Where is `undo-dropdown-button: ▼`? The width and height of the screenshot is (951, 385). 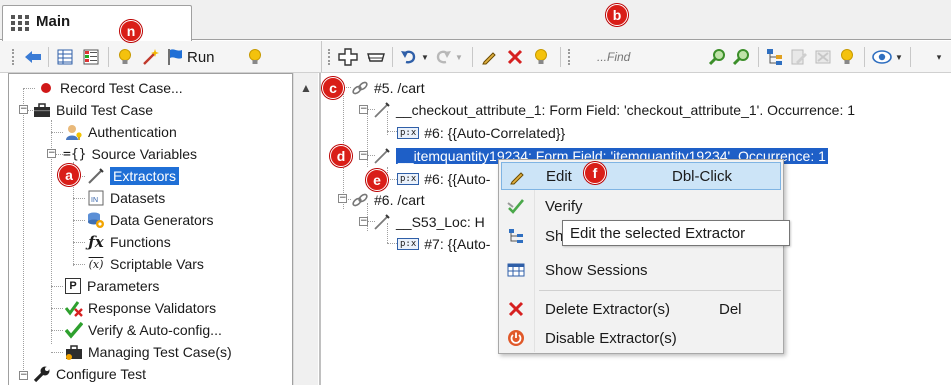 undo-dropdown-button: ▼ is located at coordinates (425, 57).